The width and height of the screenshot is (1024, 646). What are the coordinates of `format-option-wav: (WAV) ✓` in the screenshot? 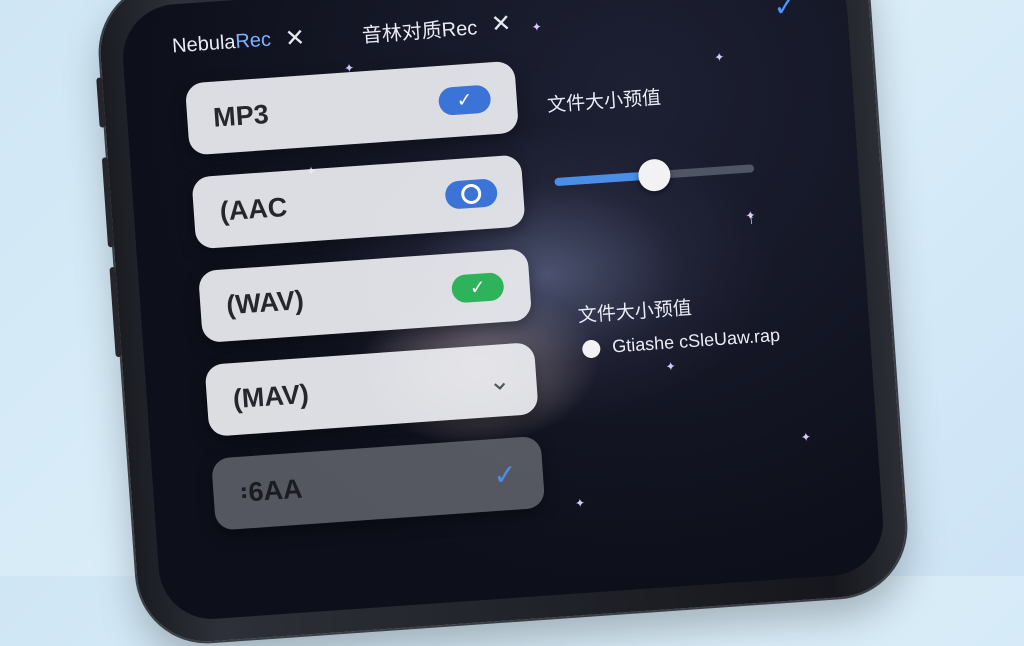 It's located at (365, 296).